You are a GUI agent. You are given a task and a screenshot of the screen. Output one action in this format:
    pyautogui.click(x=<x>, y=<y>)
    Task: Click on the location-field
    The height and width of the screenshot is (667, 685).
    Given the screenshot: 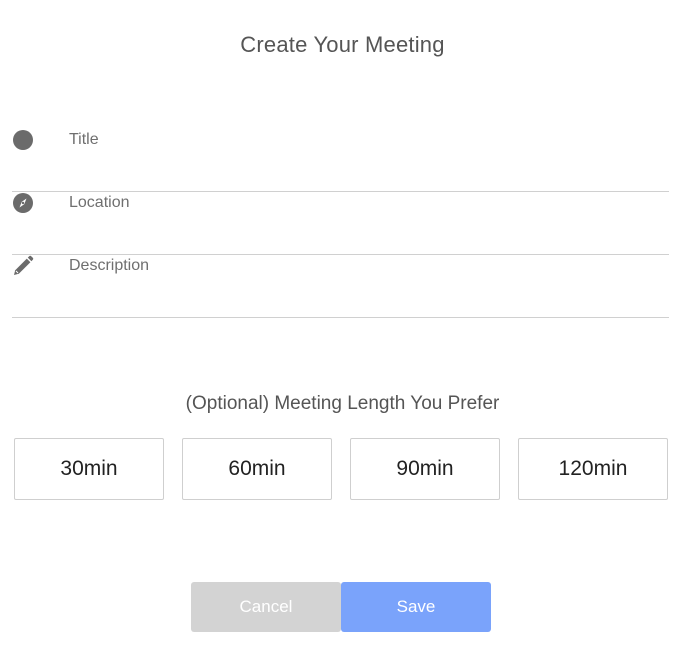 What is the action you would take?
    pyautogui.click(x=340, y=223)
    